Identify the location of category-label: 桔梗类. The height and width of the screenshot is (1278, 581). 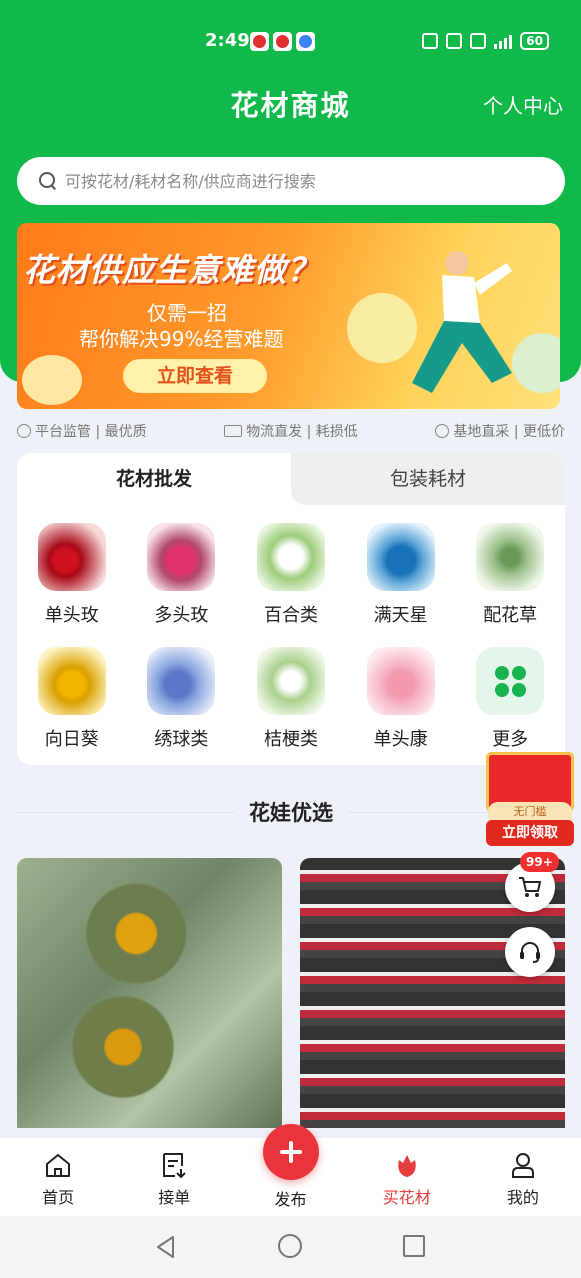
(290, 739).